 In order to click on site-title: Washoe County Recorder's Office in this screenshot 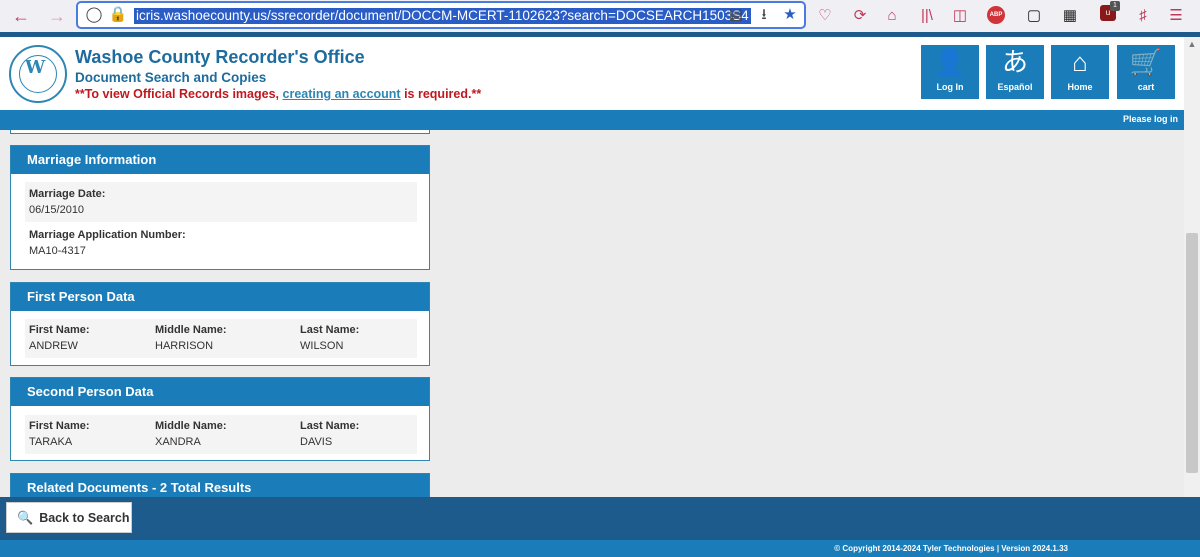, I will do `click(220, 57)`.